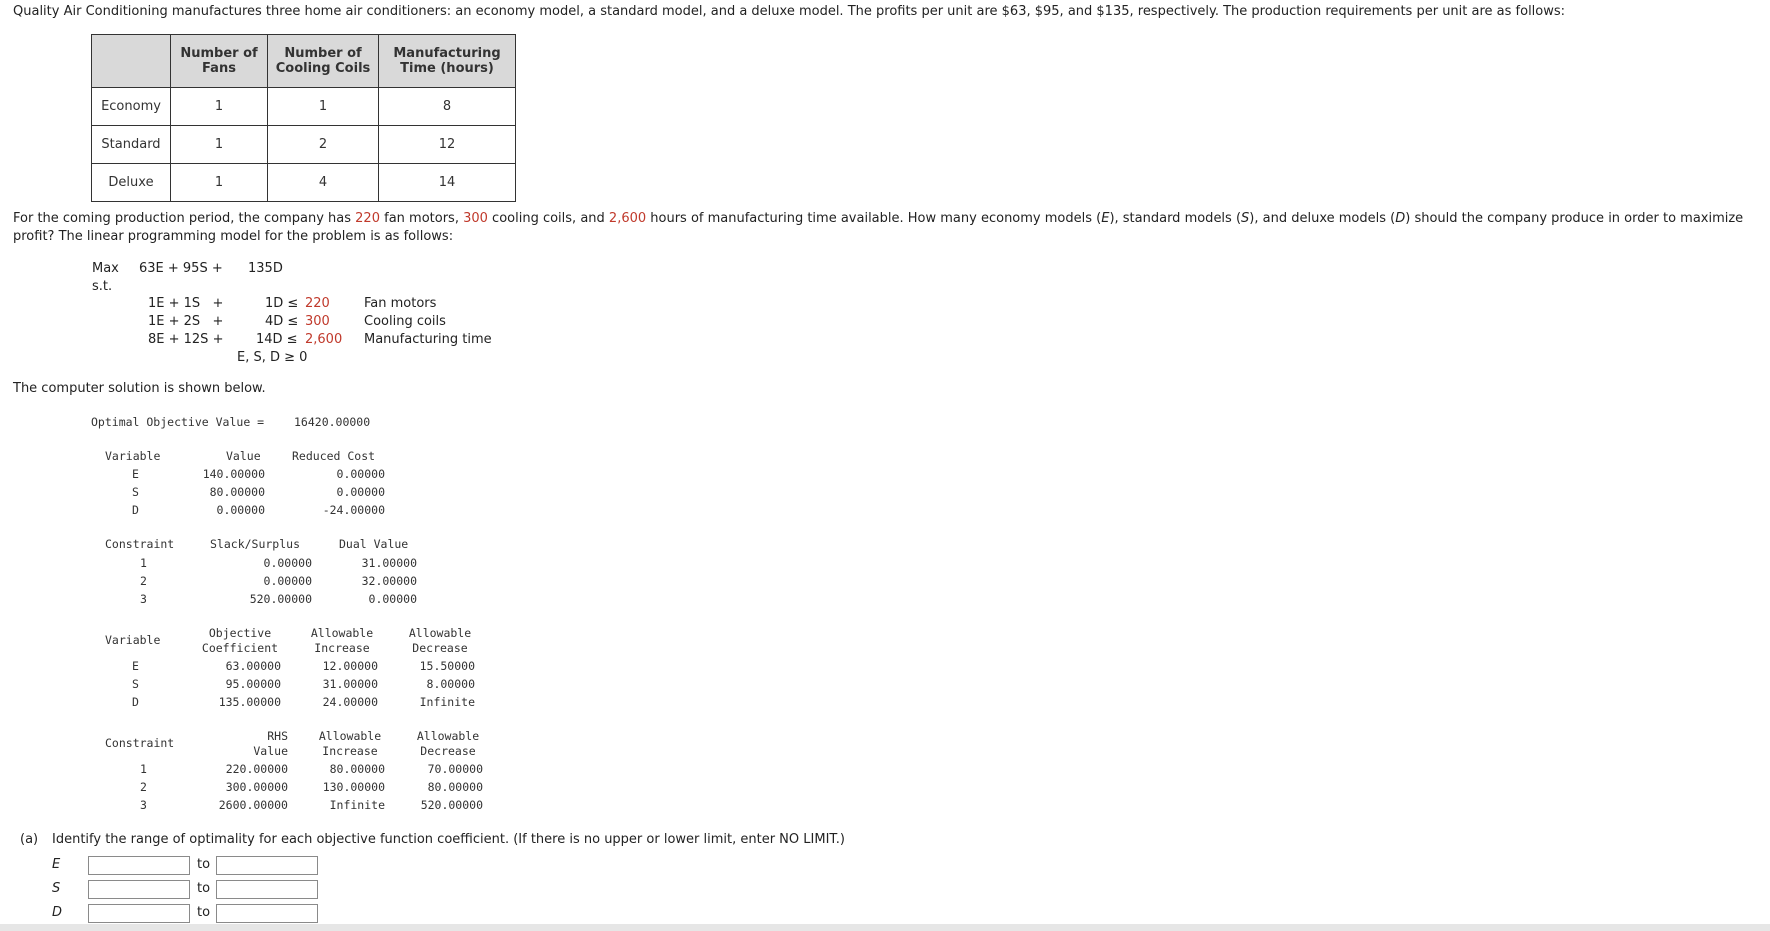 This screenshot has height=931, width=1770. What do you see at coordinates (131, 182) in the screenshot?
I see `row-label: Deluxe` at bounding box center [131, 182].